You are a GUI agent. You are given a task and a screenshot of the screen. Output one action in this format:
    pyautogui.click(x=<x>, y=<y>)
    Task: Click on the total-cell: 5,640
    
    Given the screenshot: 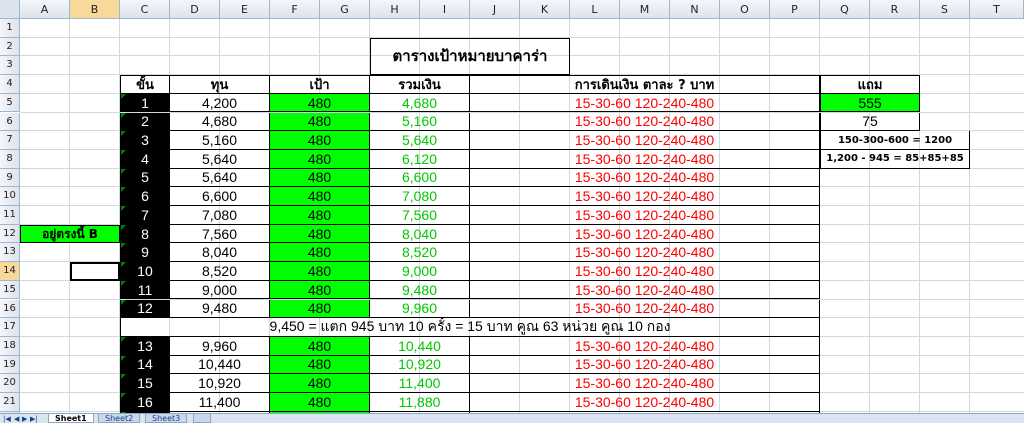 What is the action you would take?
    pyautogui.click(x=420, y=140)
    